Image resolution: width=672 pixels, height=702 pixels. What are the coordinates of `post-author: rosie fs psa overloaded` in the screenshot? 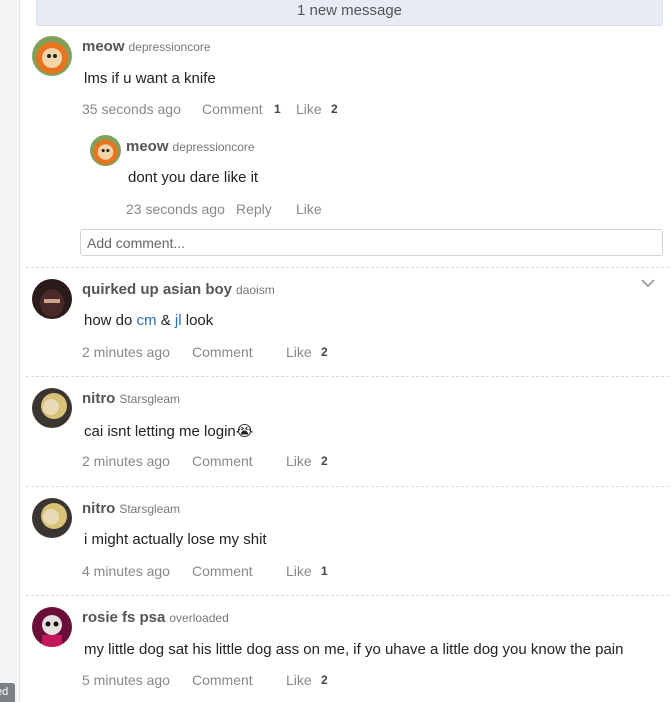 It's located at (155, 617).